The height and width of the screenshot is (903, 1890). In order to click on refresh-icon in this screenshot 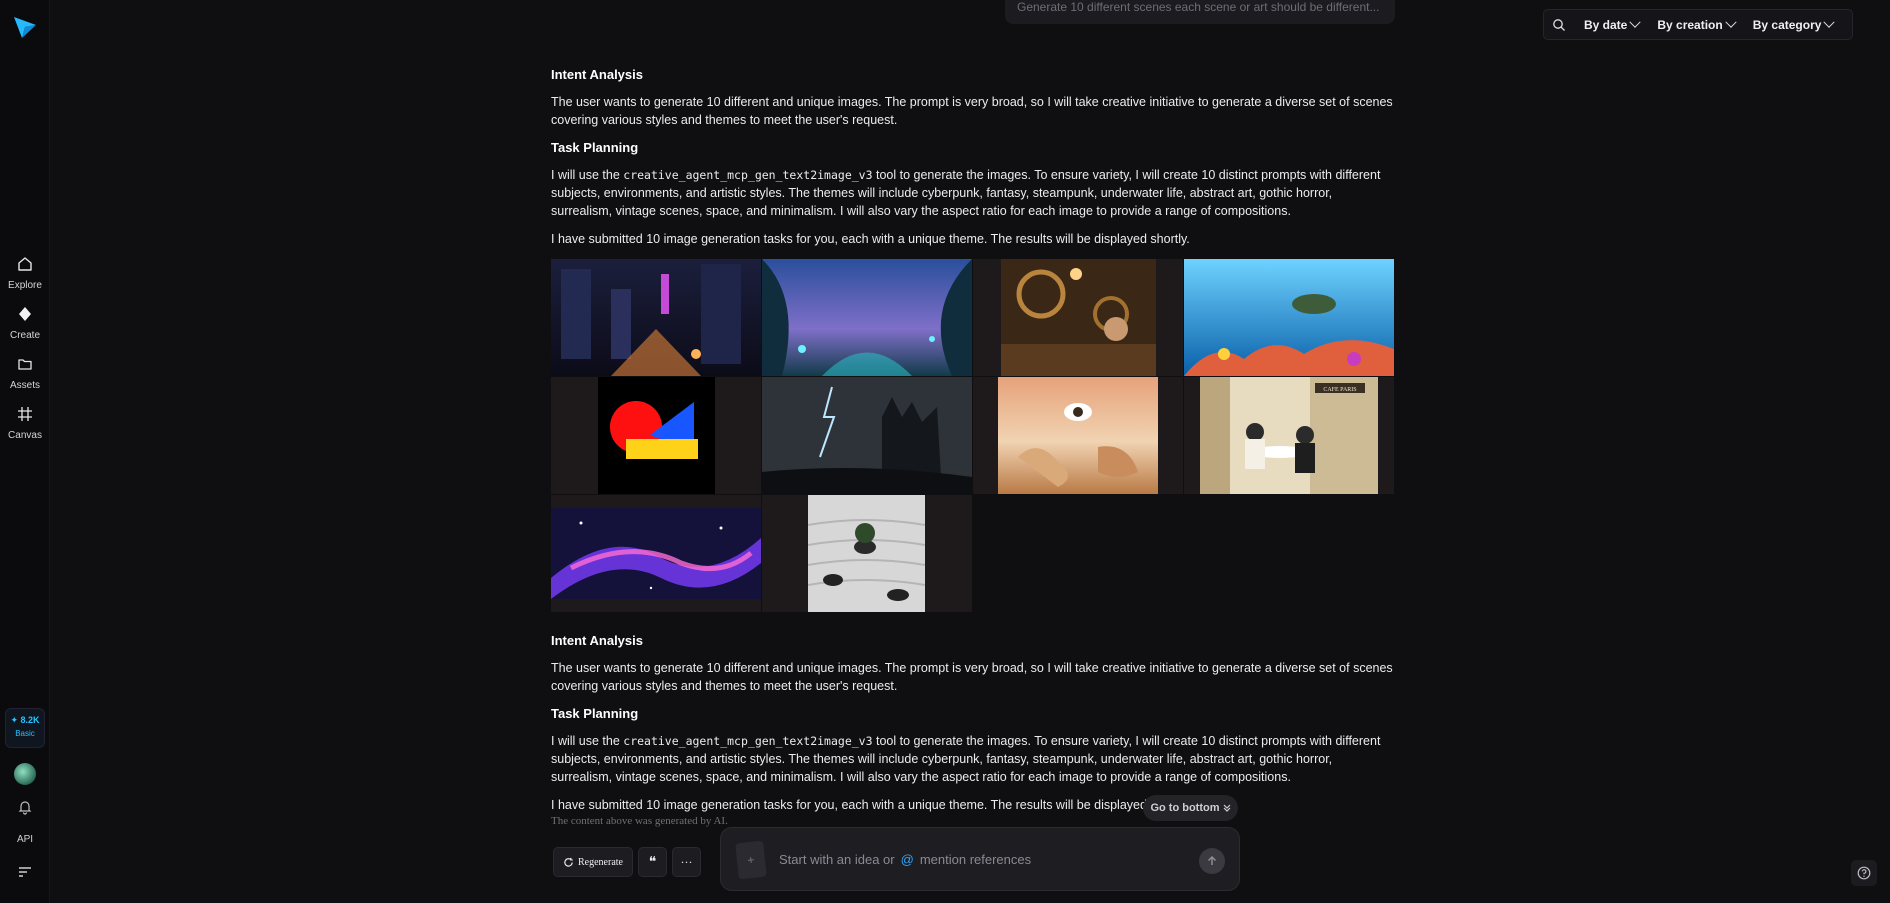, I will do `click(568, 862)`.